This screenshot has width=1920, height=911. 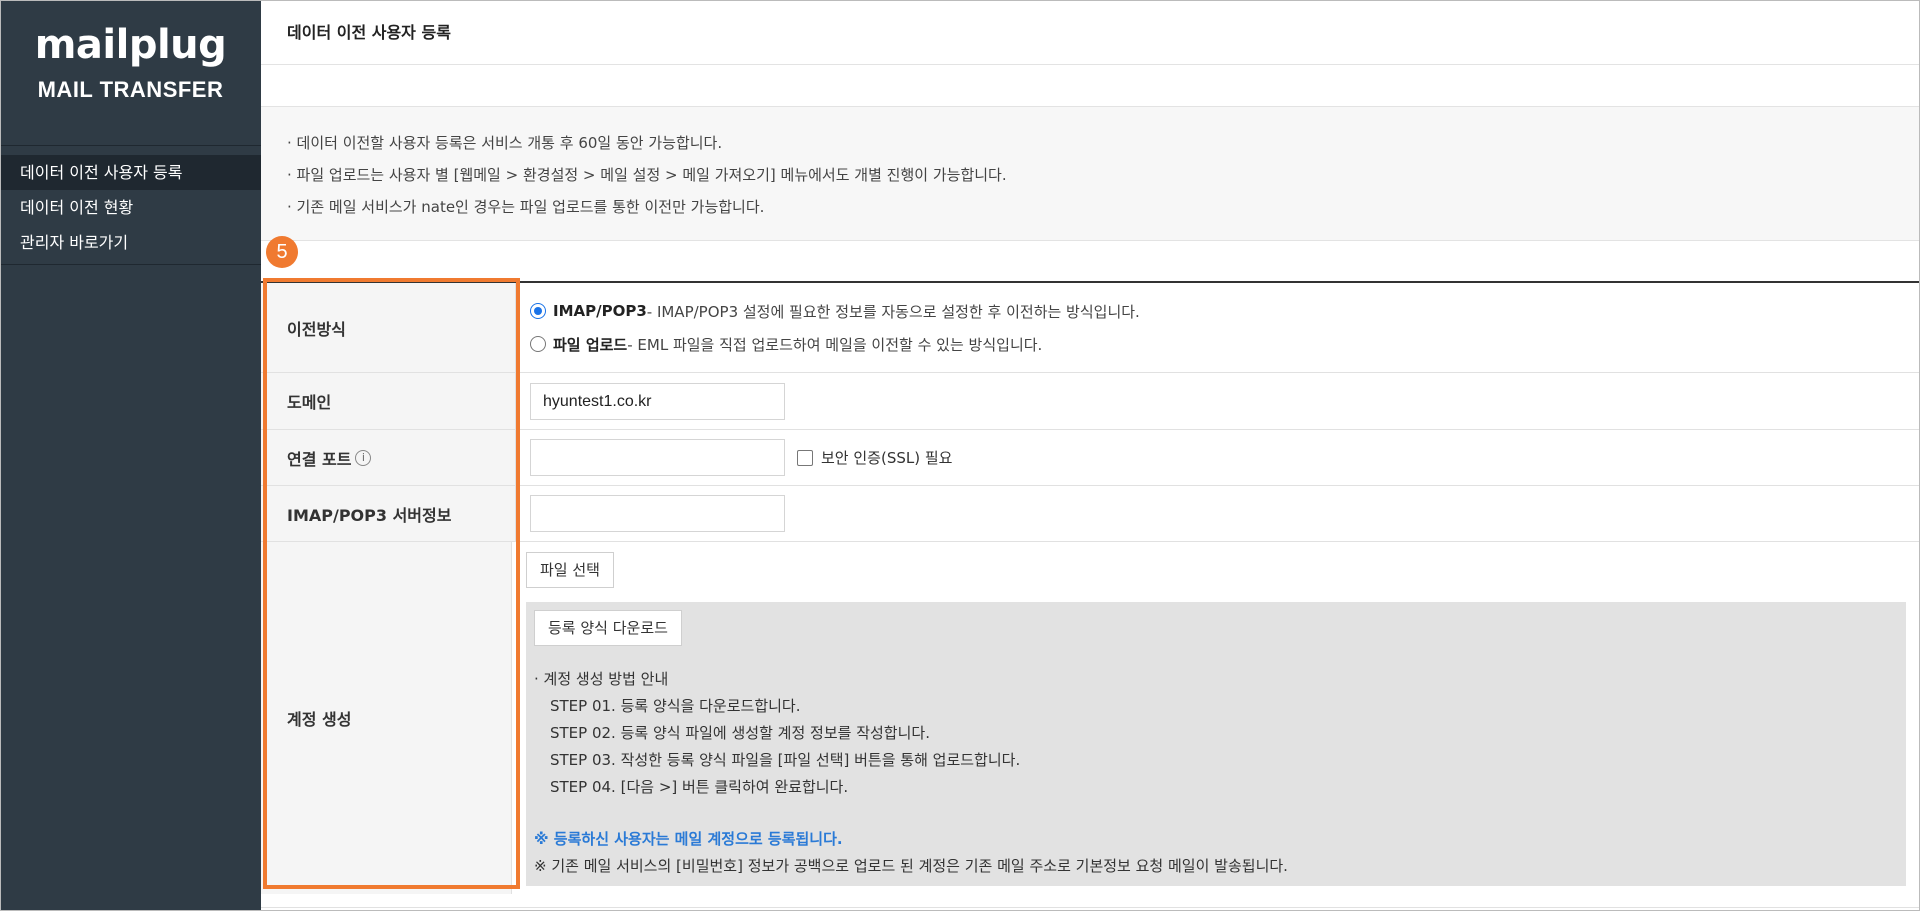 I want to click on step-badge: 5, so click(x=282, y=252).